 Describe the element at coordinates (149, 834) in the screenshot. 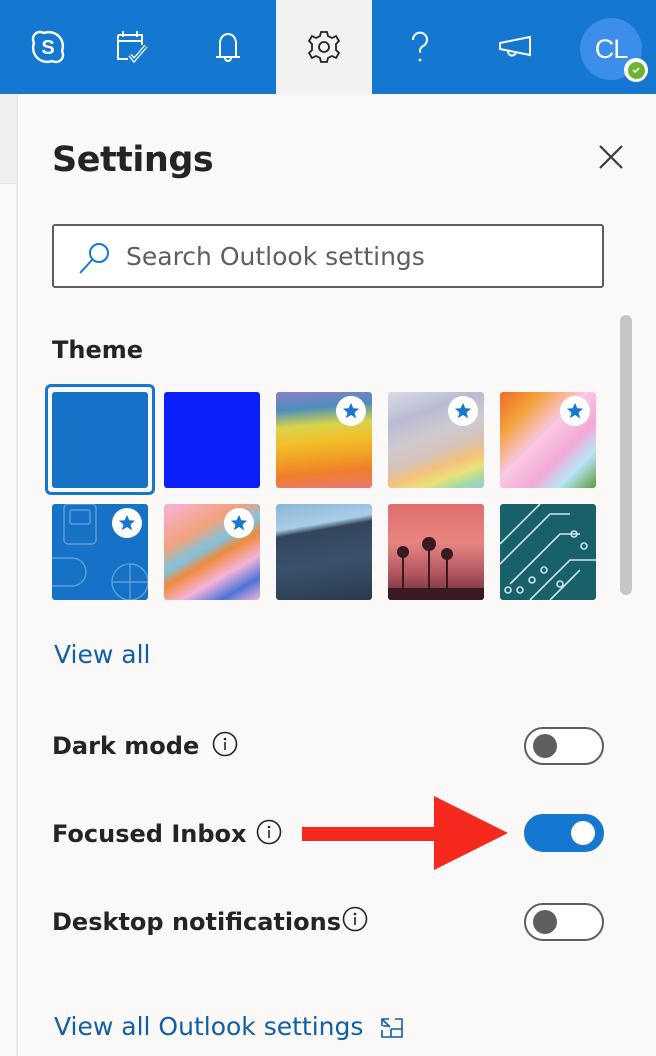

I see `focused-inbox-label: Focused Inbox` at that location.